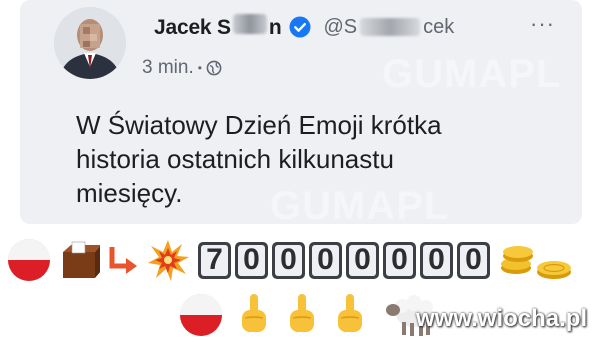  What do you see at coordinates (168, 260) in the screenshot?
I see `explosion-icon` at bounding box center [168, 260].